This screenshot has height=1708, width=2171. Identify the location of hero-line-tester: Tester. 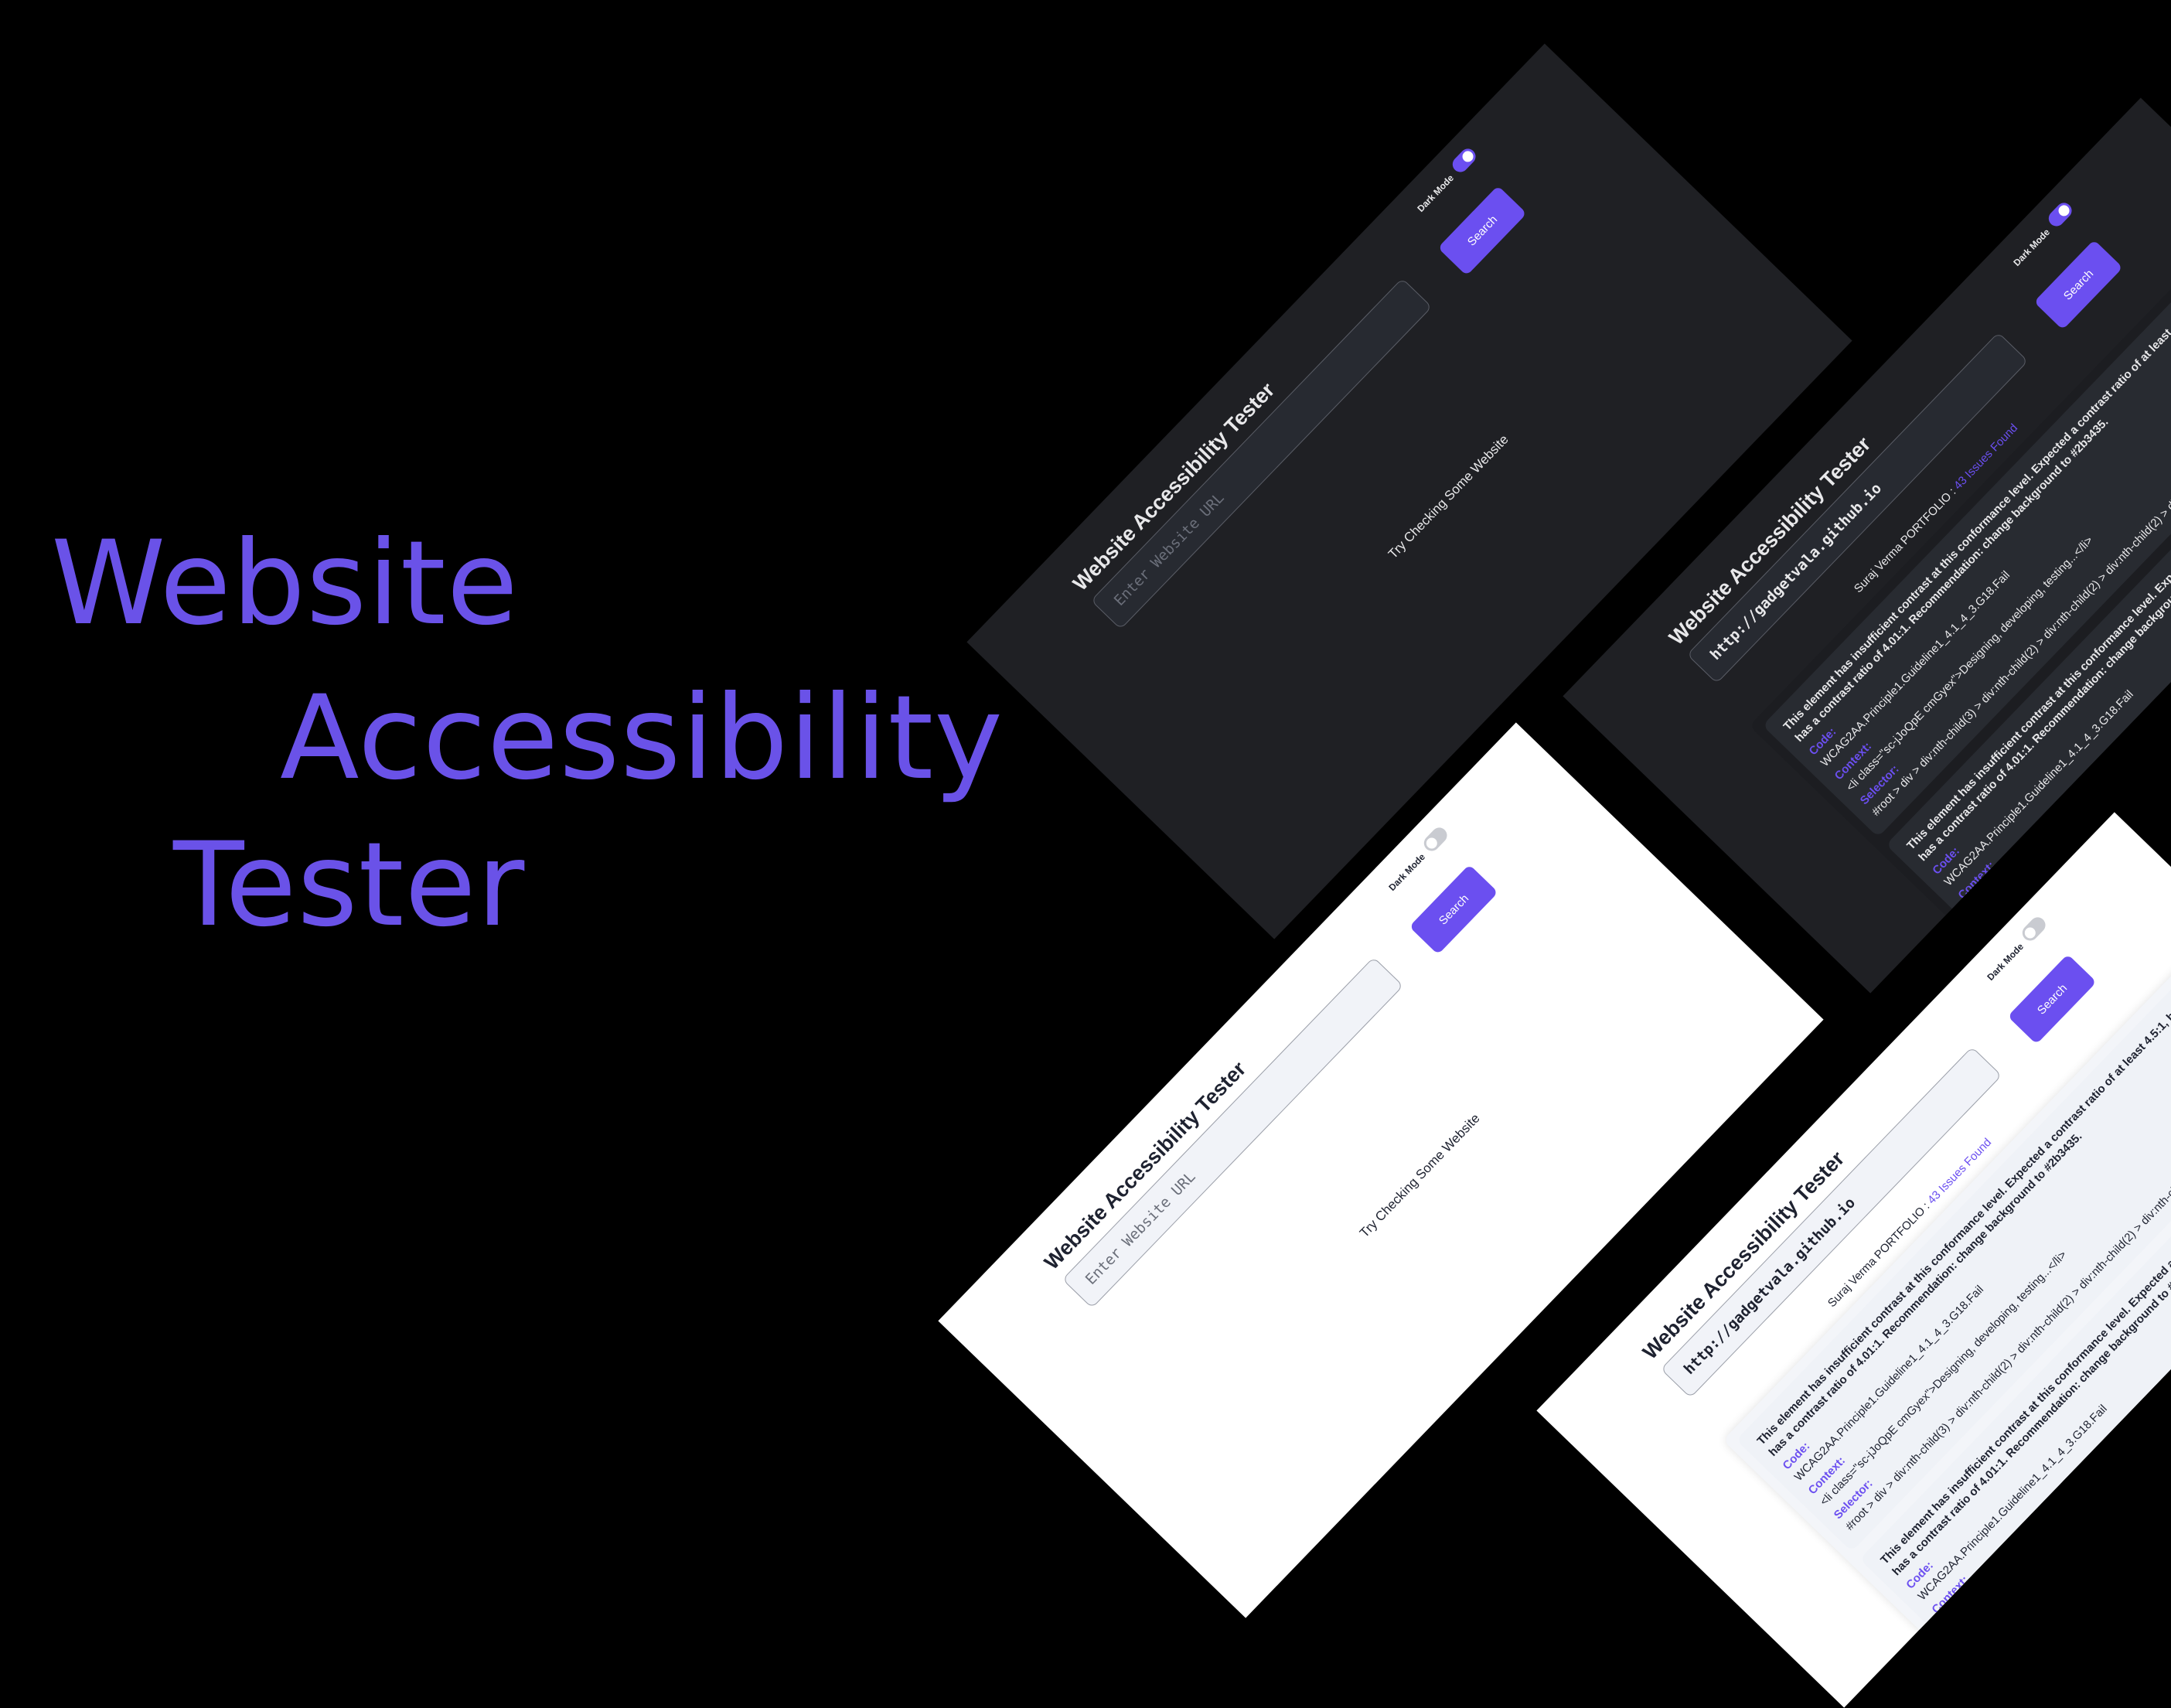
(349, 885).